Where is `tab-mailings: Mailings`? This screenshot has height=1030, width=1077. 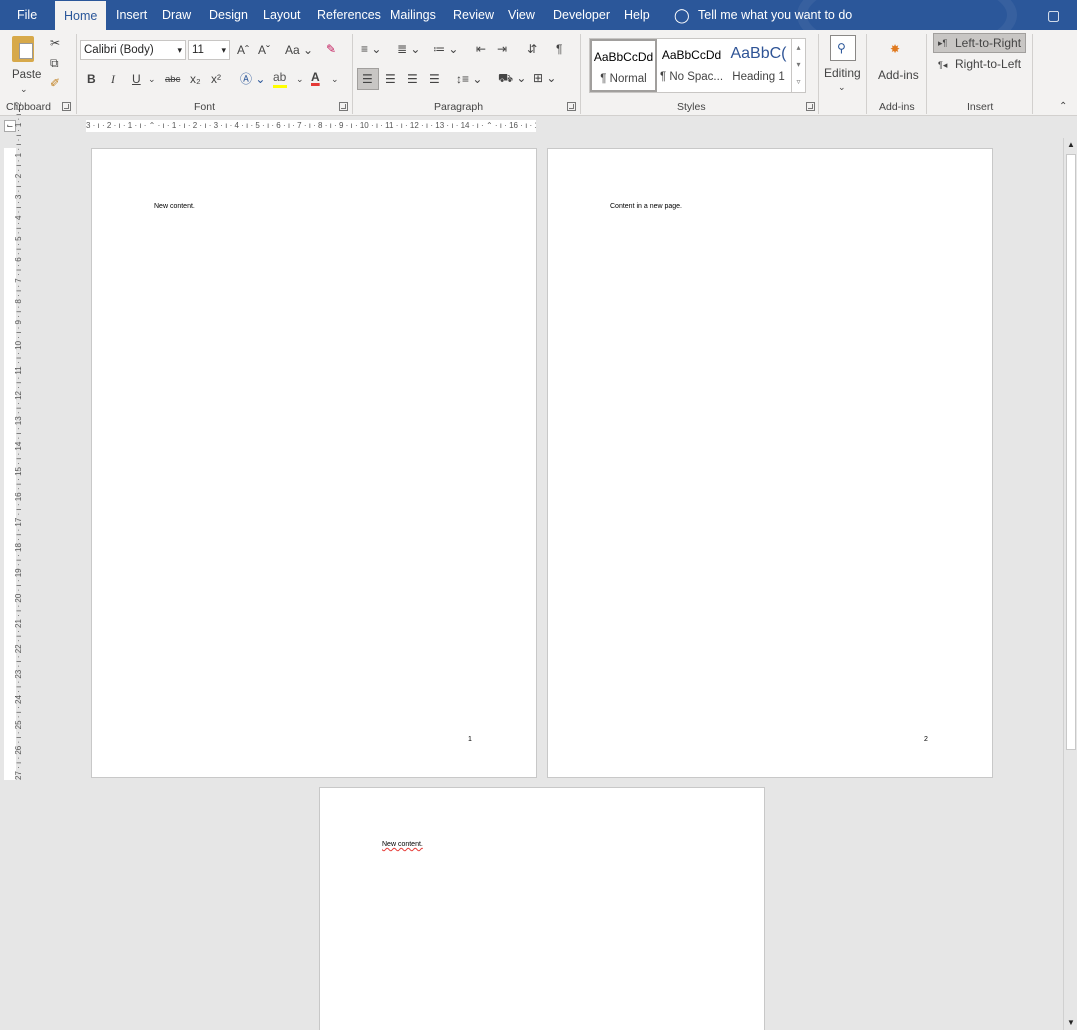
tab-mailings: Mailings is located at coordinates (413, 15).